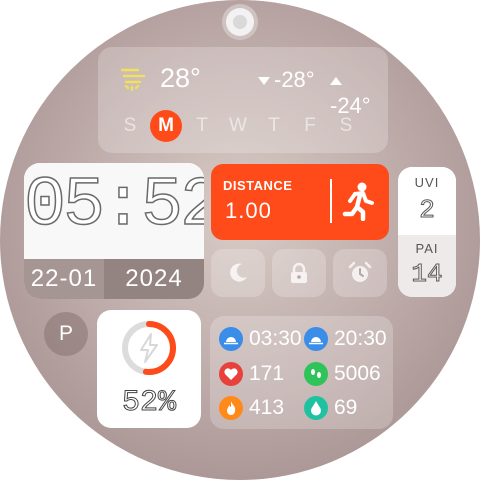 The image size is (480, 480). Describe the element at coordinates (240, 22) in the screenshot. I see `crown-button` at that location.